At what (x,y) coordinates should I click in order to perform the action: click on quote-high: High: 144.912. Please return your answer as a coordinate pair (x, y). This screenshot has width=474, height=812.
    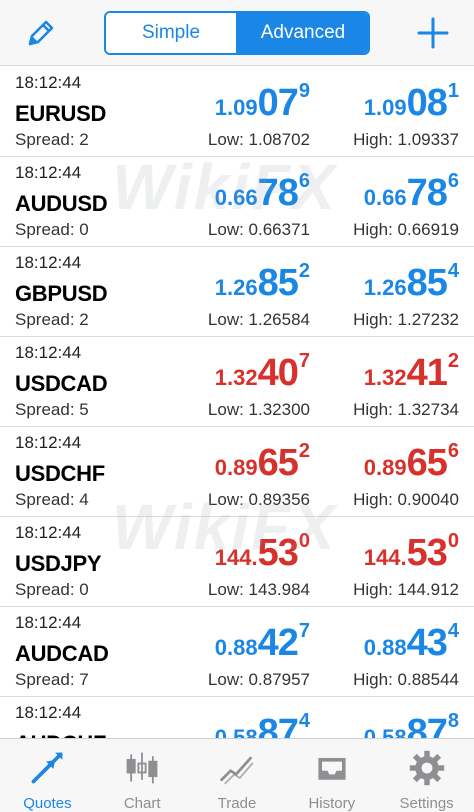
    Looking at the image, I should click on (406, 589).